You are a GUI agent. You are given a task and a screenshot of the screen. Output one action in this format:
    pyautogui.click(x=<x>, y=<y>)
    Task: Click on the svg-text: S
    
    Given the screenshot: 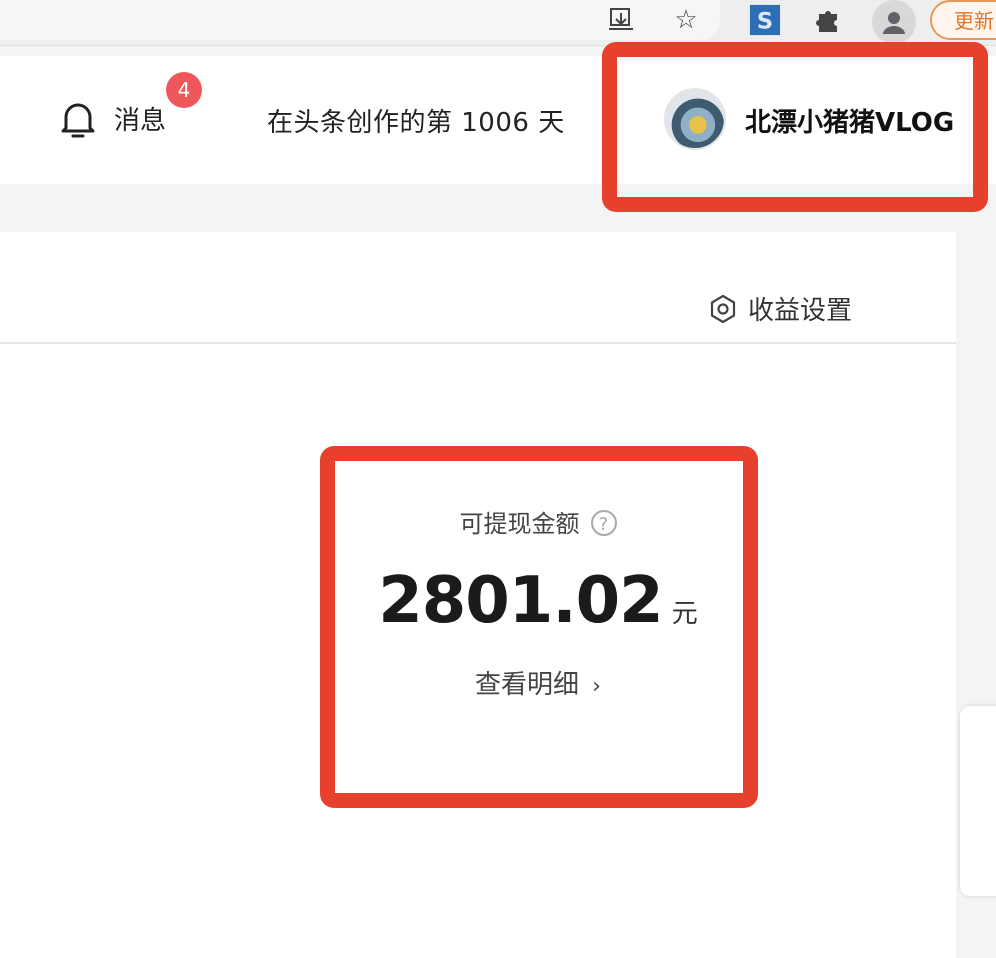 What is the action you would take?
    pyautogui.click(x=765, y=21)
    